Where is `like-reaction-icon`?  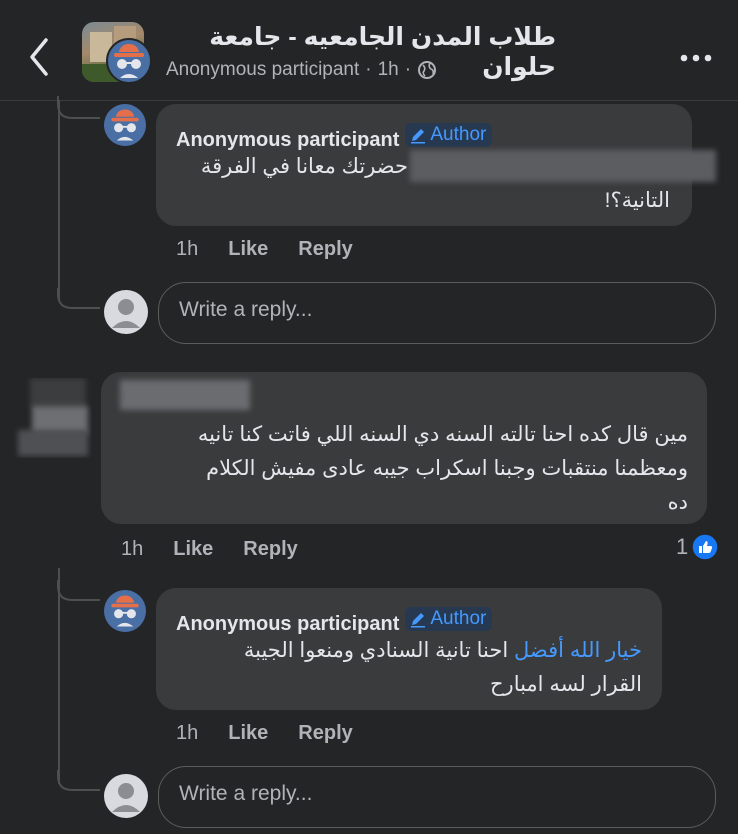 like-reaction-icon is located at coordinates (705, 547).